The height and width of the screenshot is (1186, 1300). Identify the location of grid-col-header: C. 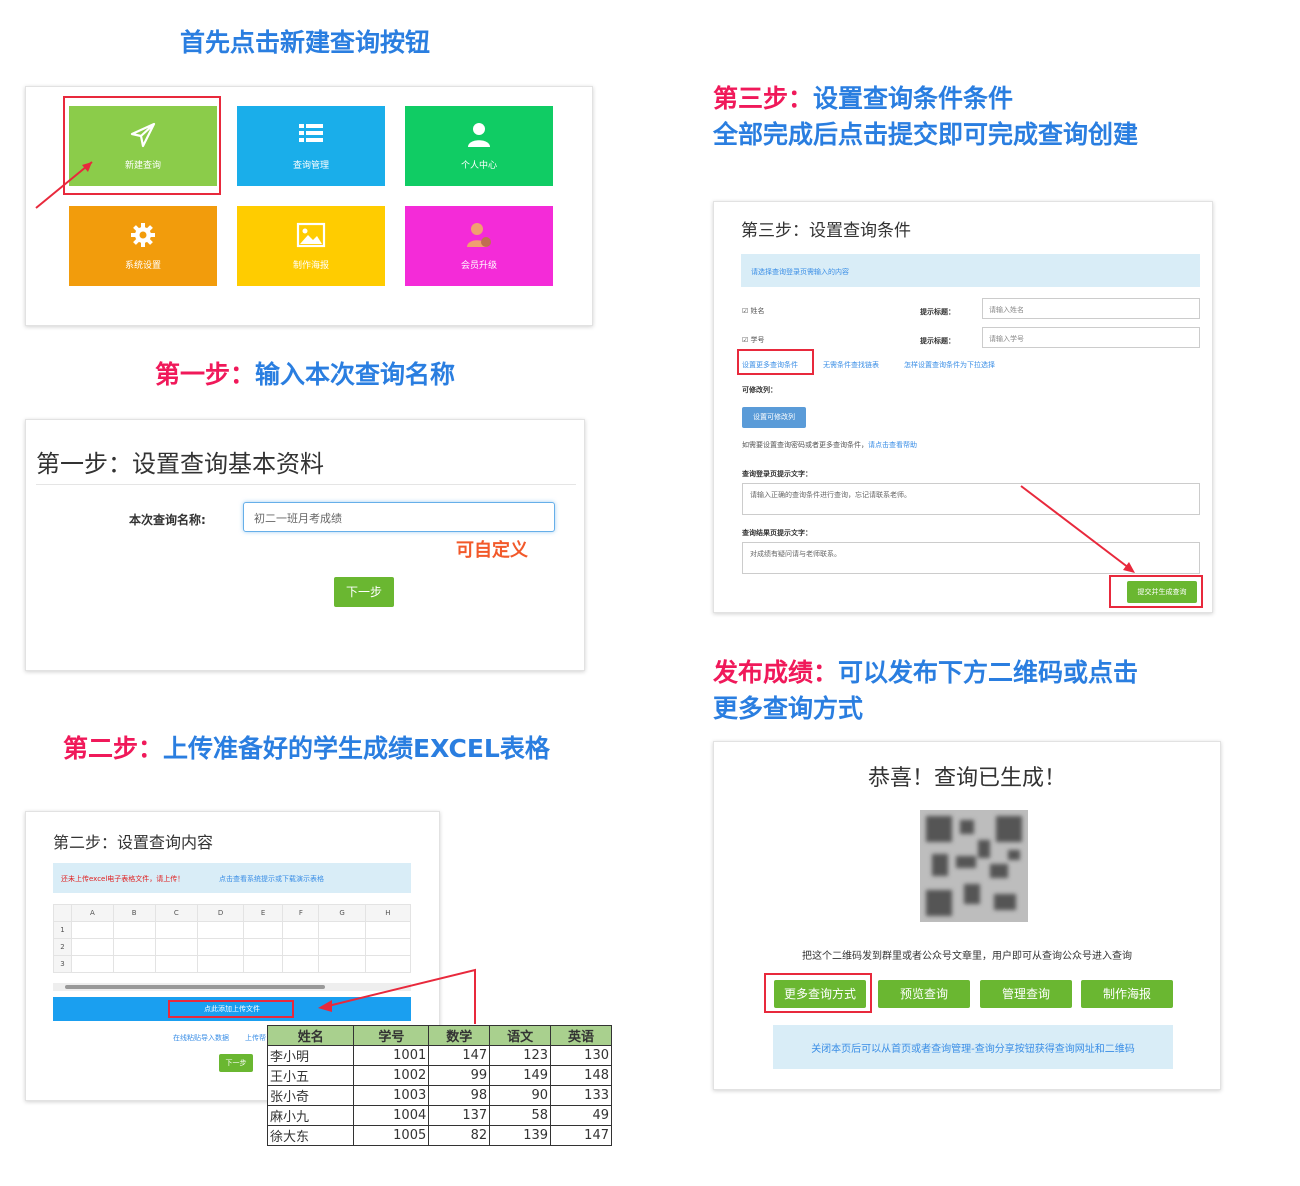
(176, 913).